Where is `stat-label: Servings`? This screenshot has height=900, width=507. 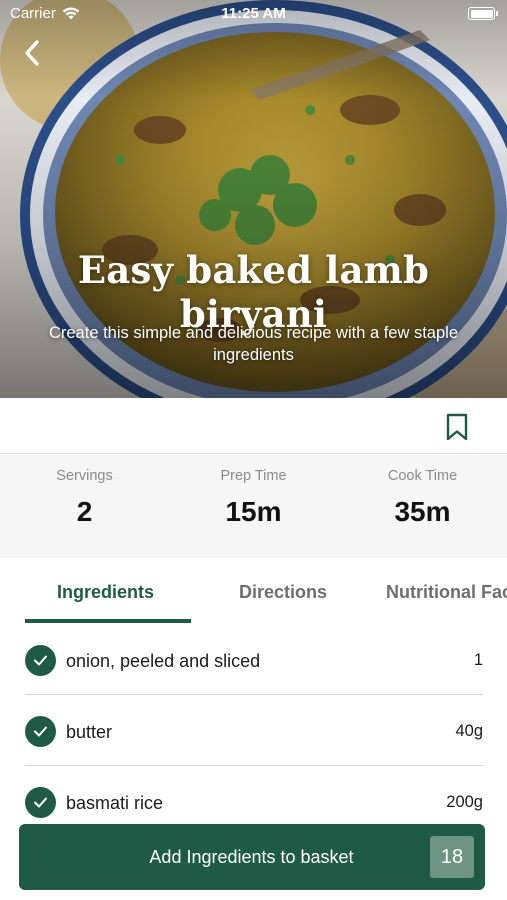 stat-label: Servings is located at coordinates (84, 476).